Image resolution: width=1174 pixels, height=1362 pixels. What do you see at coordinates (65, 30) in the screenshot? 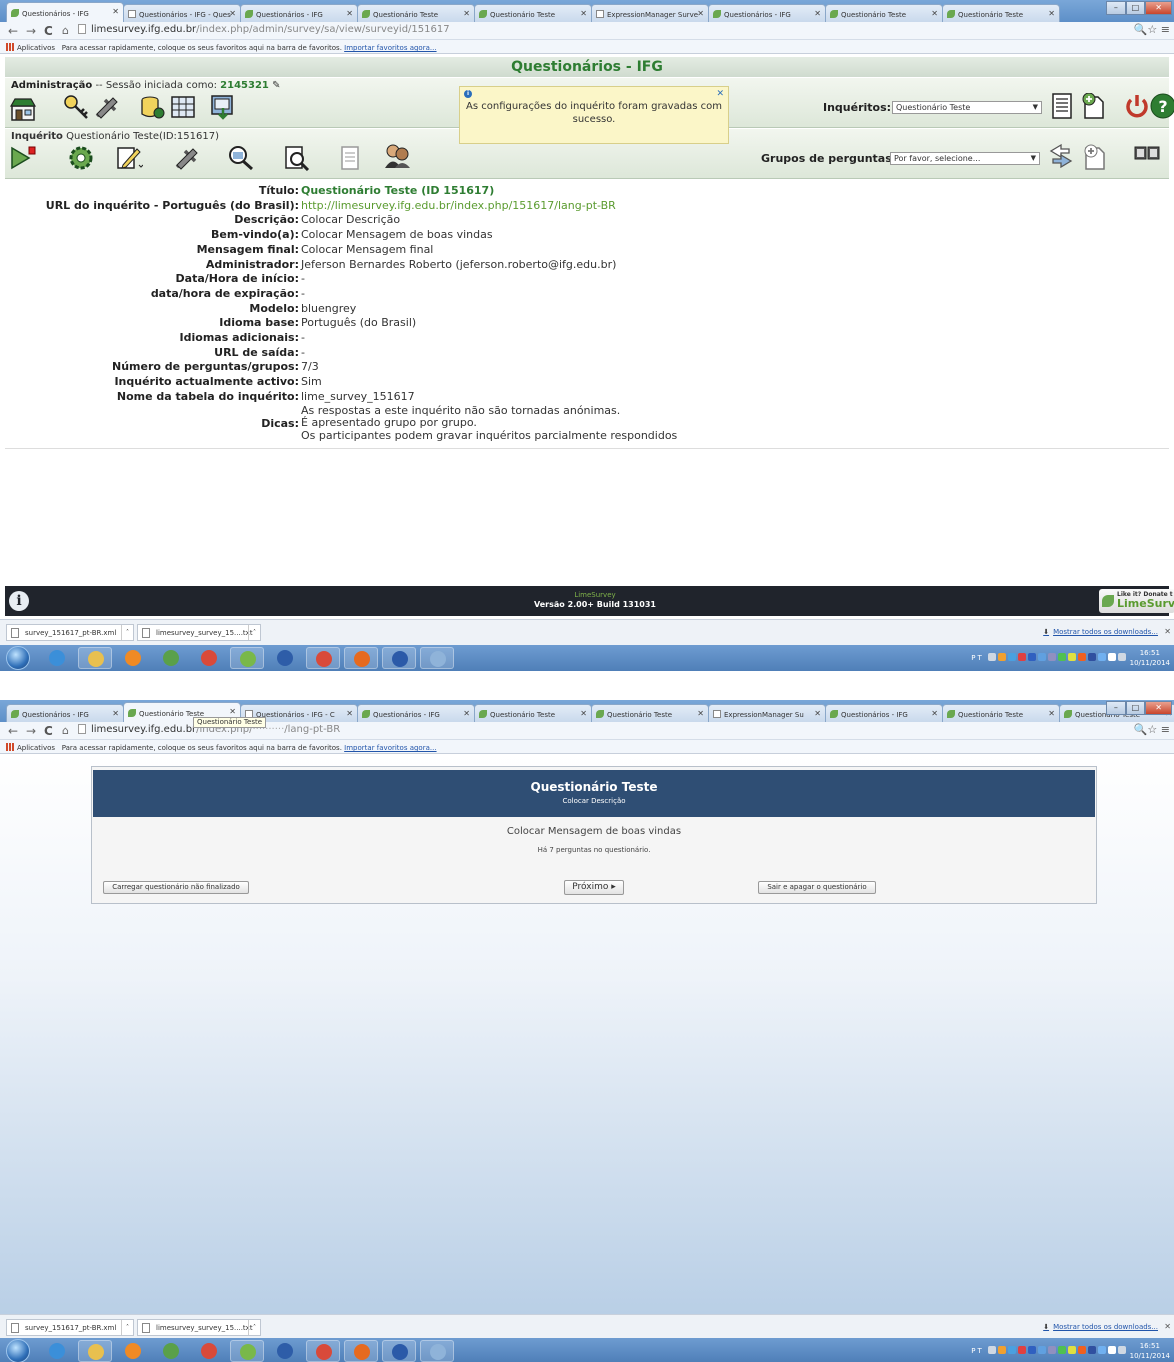
I see `home-icon: ⌂` at bounding box center [65, 30].